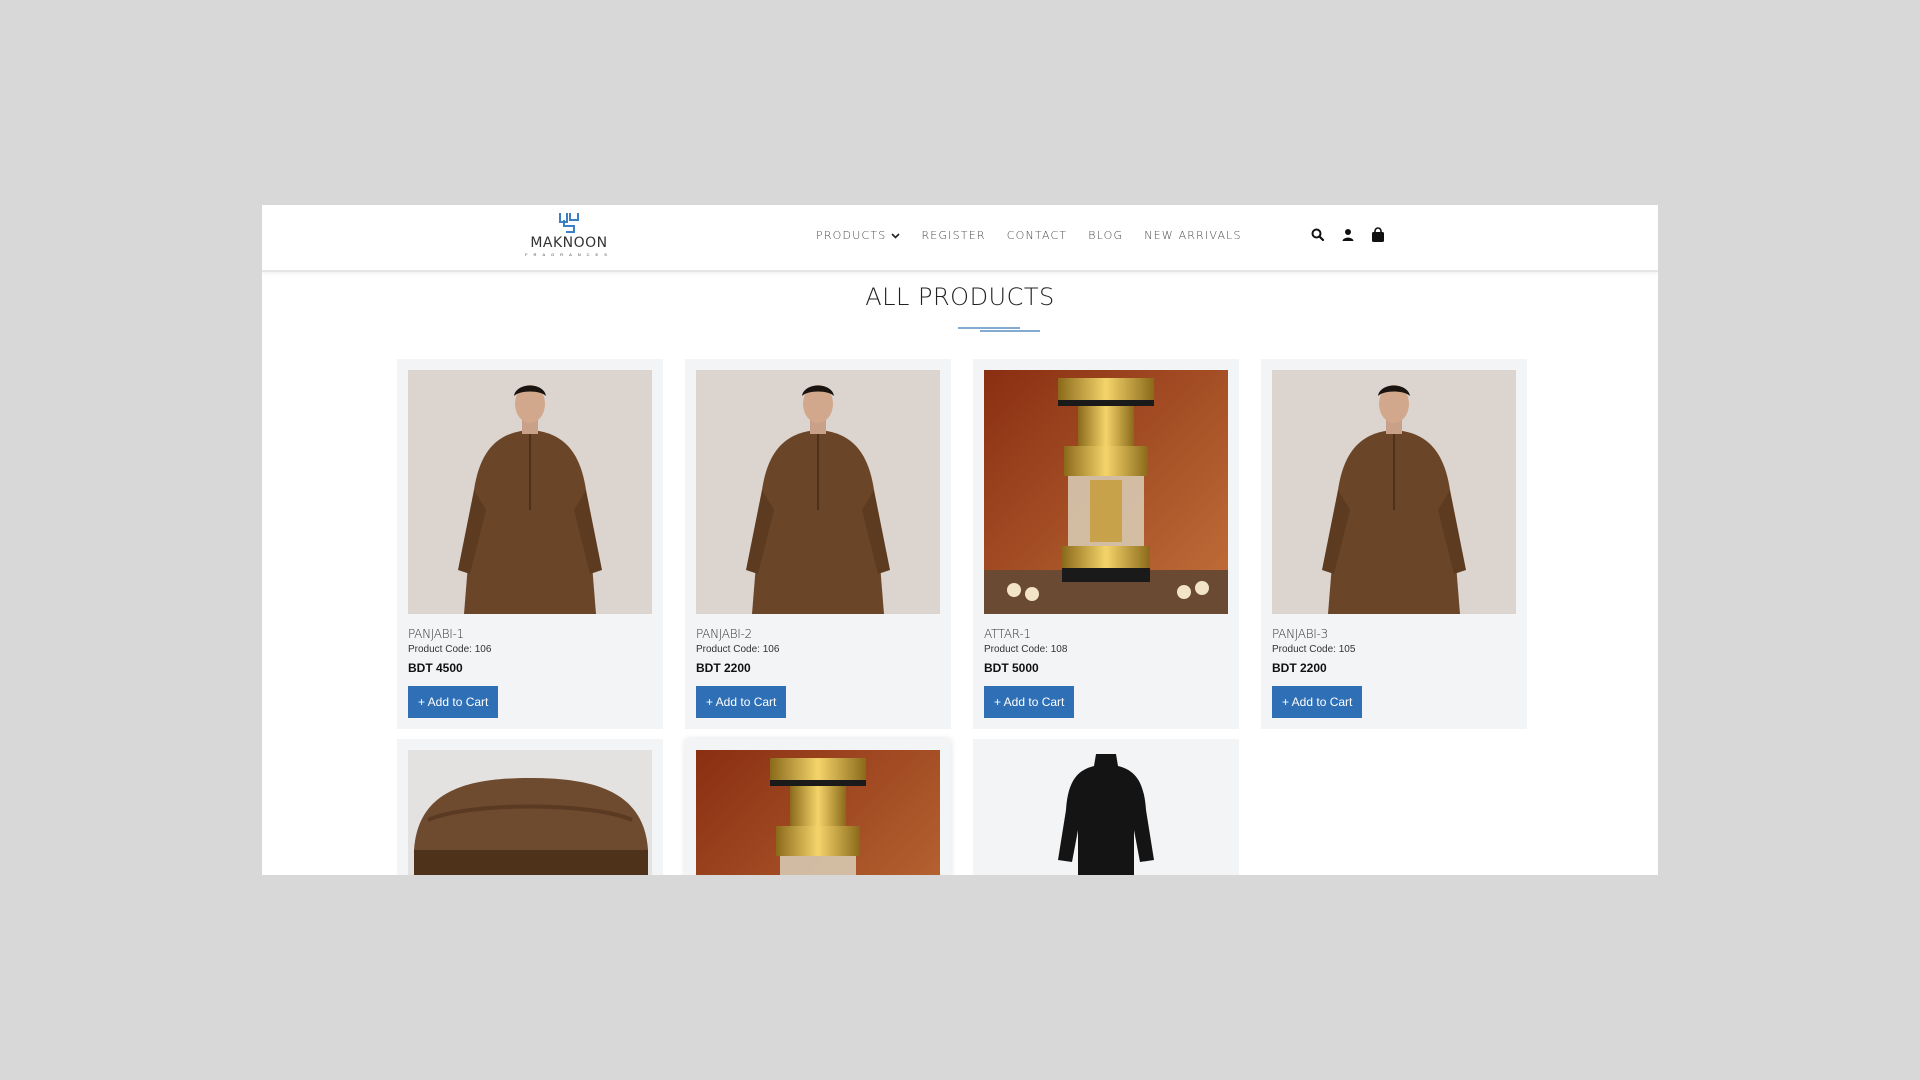 Image resolution: width=1920 pixels, height=1080 pixels. I want to click on product-name: ATTAR-1, so click(1106, 634).